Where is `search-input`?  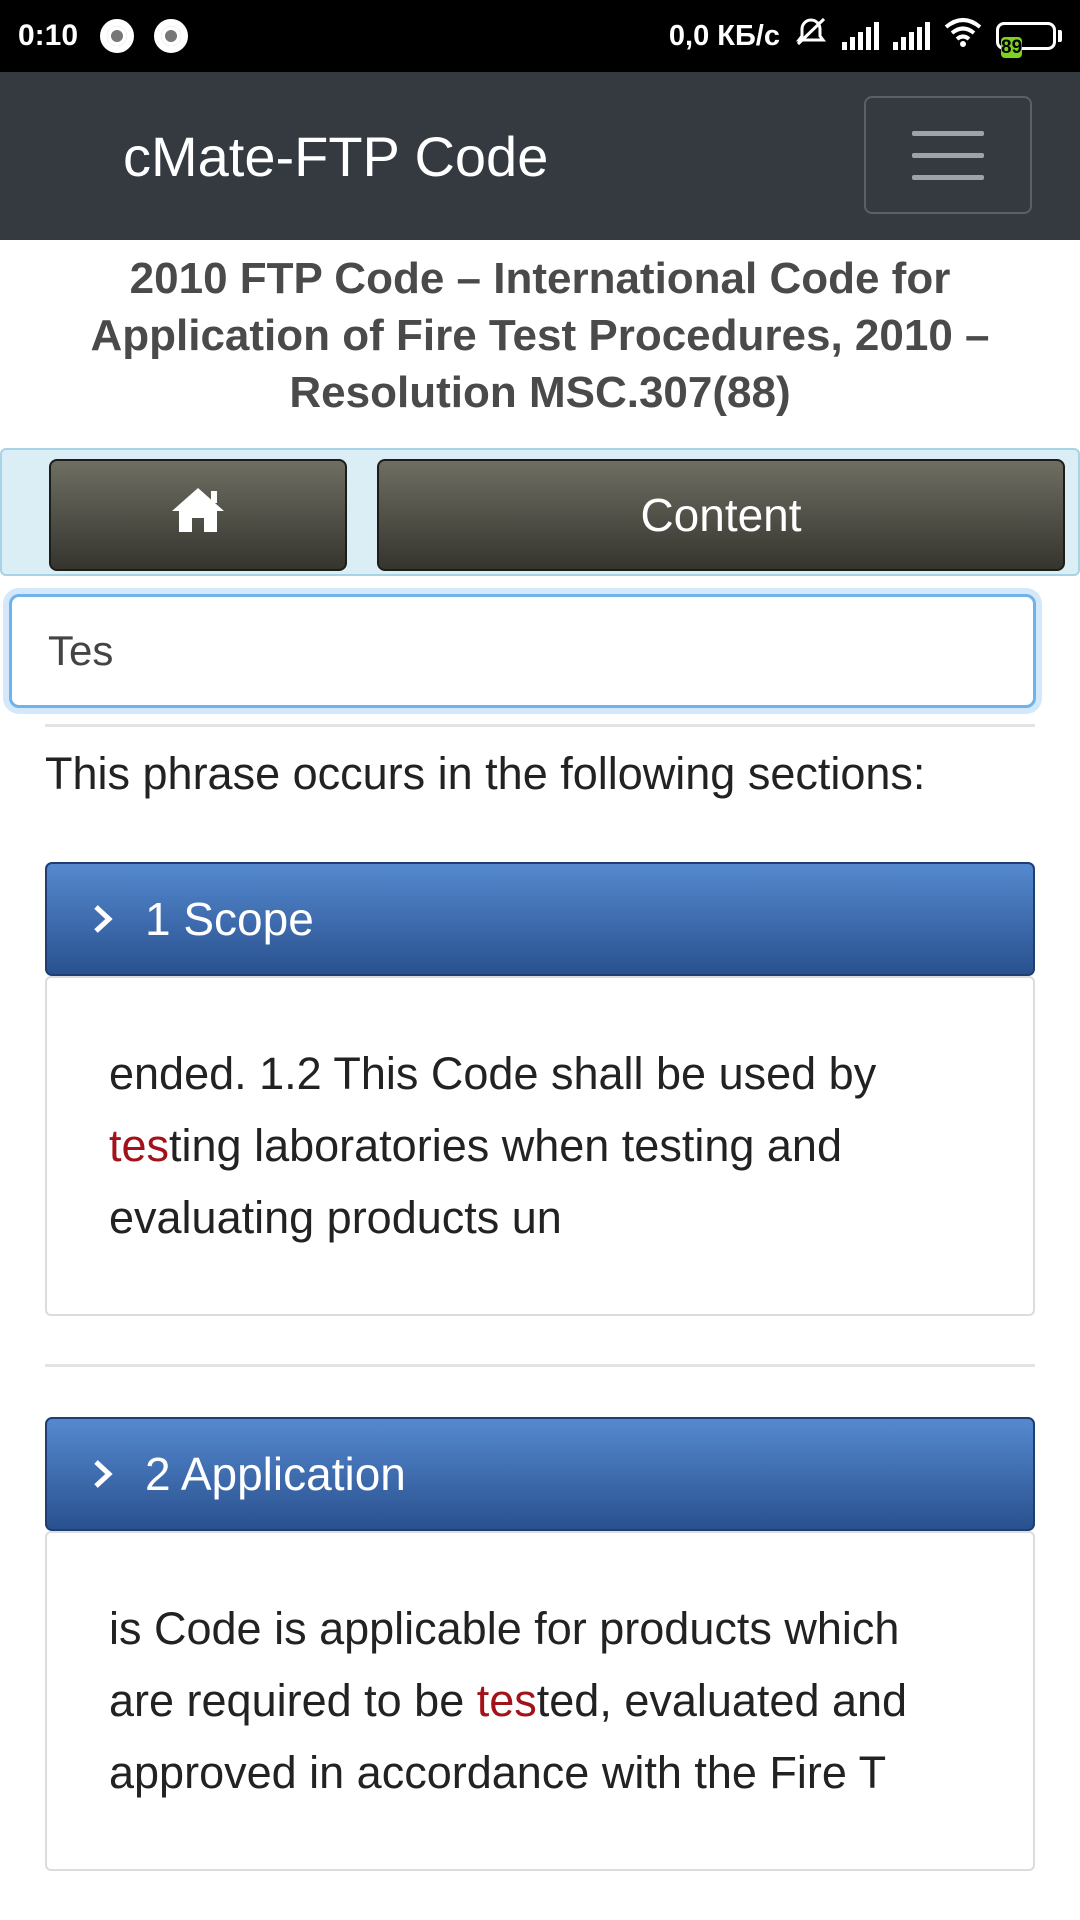
search-input is located at coordinates (522, 651).